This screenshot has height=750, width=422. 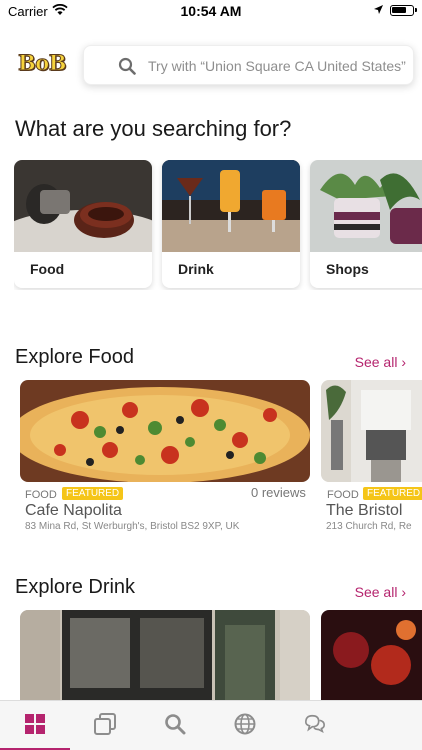 I want to click on status-bar: Carrier 10:54 AM, so click(x=211, y=11).